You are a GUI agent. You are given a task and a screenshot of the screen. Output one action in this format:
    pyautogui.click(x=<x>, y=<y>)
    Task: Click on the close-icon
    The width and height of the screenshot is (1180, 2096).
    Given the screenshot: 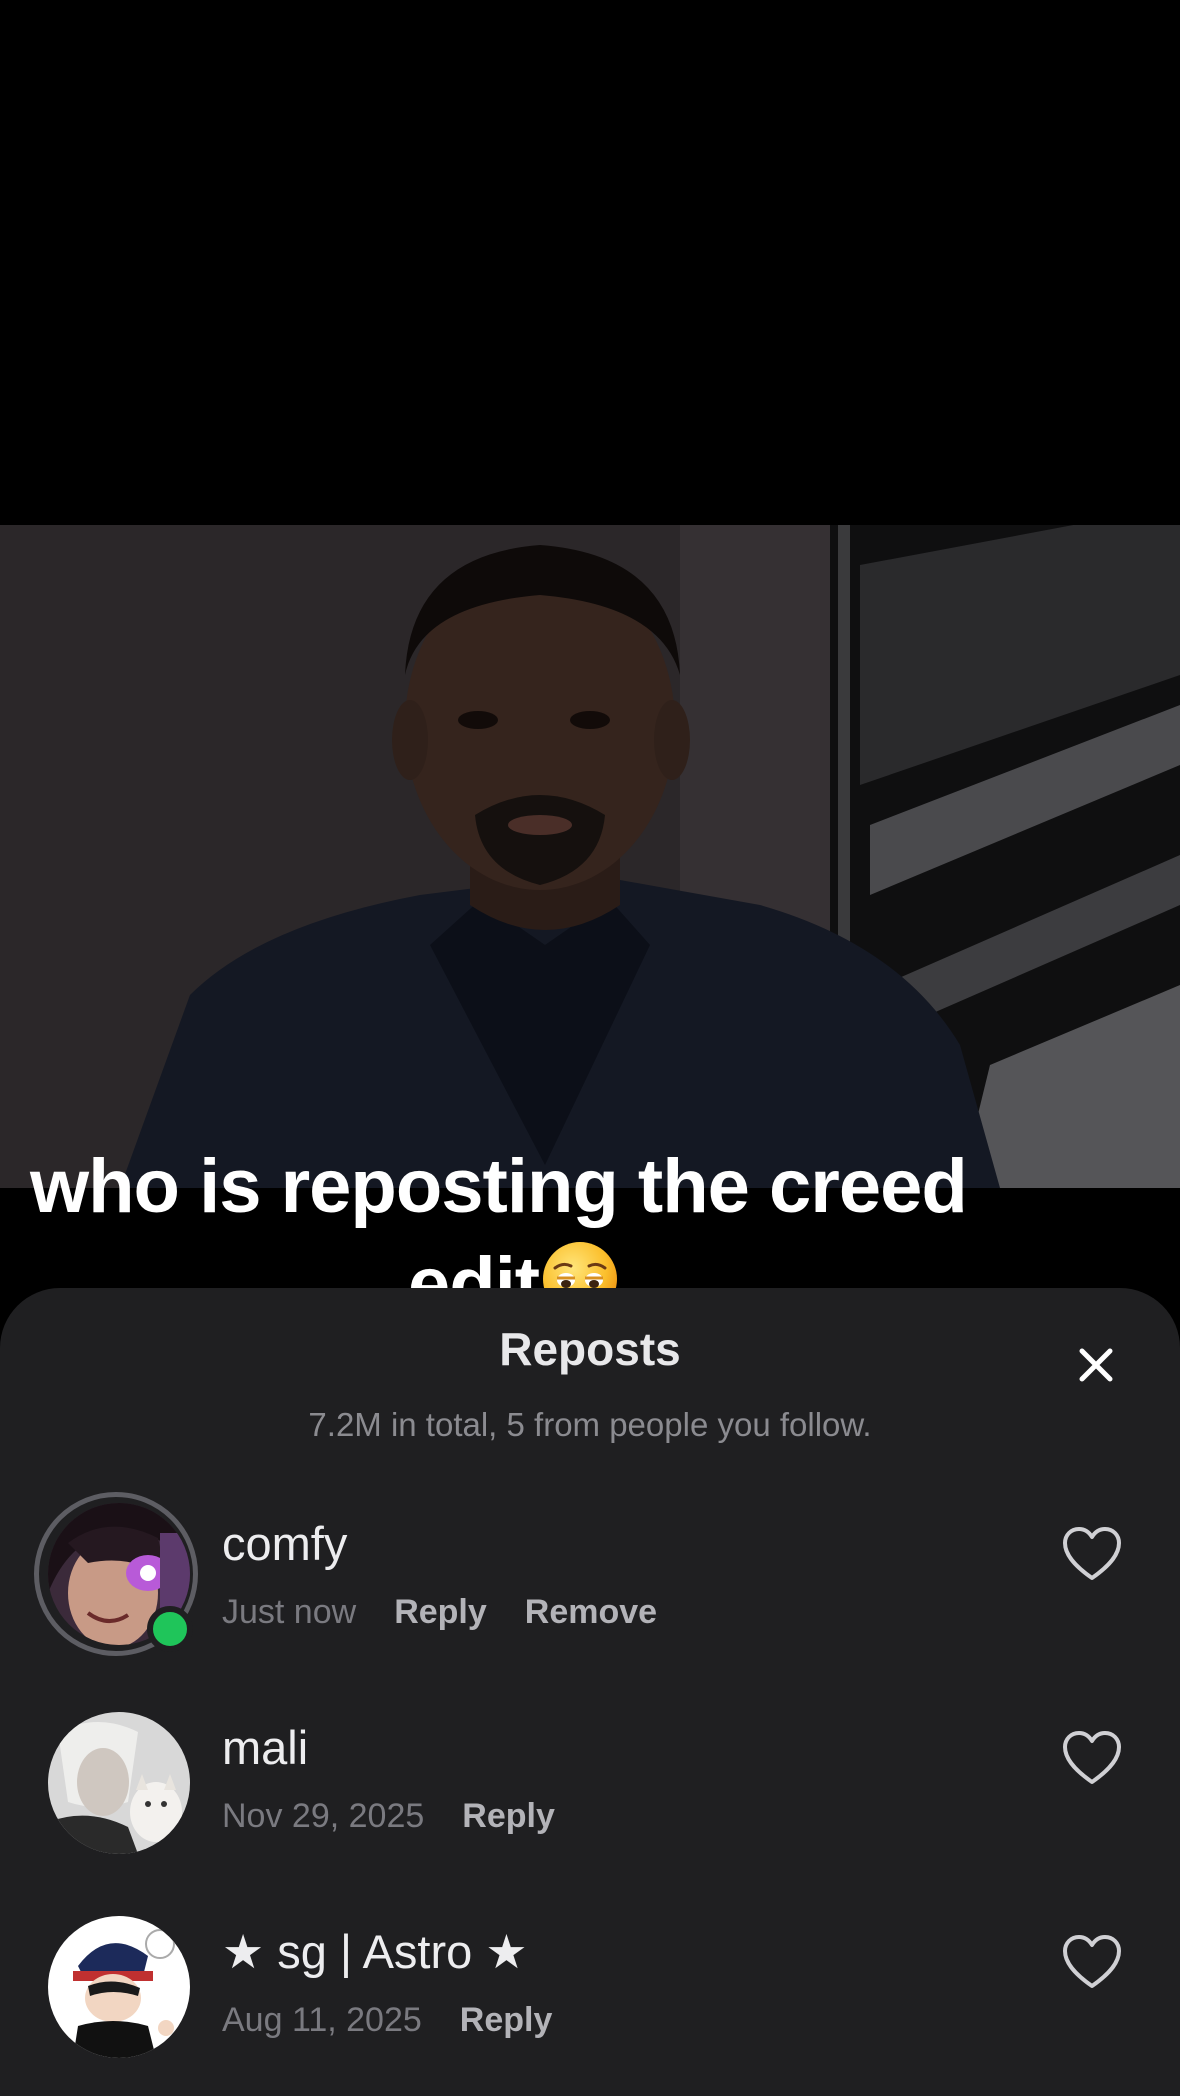 What is the action you would take?
    pyautogui.click(x=1096, y=1365)
    